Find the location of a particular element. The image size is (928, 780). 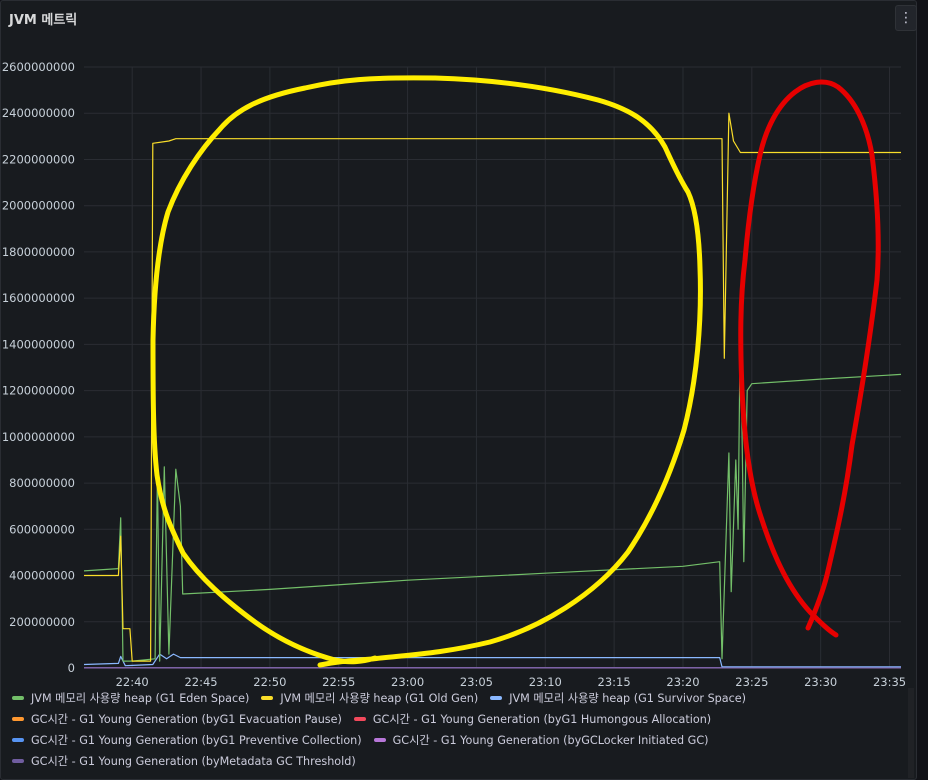

y-tick-label: 1400000000 is located at coordinates (38, 344).